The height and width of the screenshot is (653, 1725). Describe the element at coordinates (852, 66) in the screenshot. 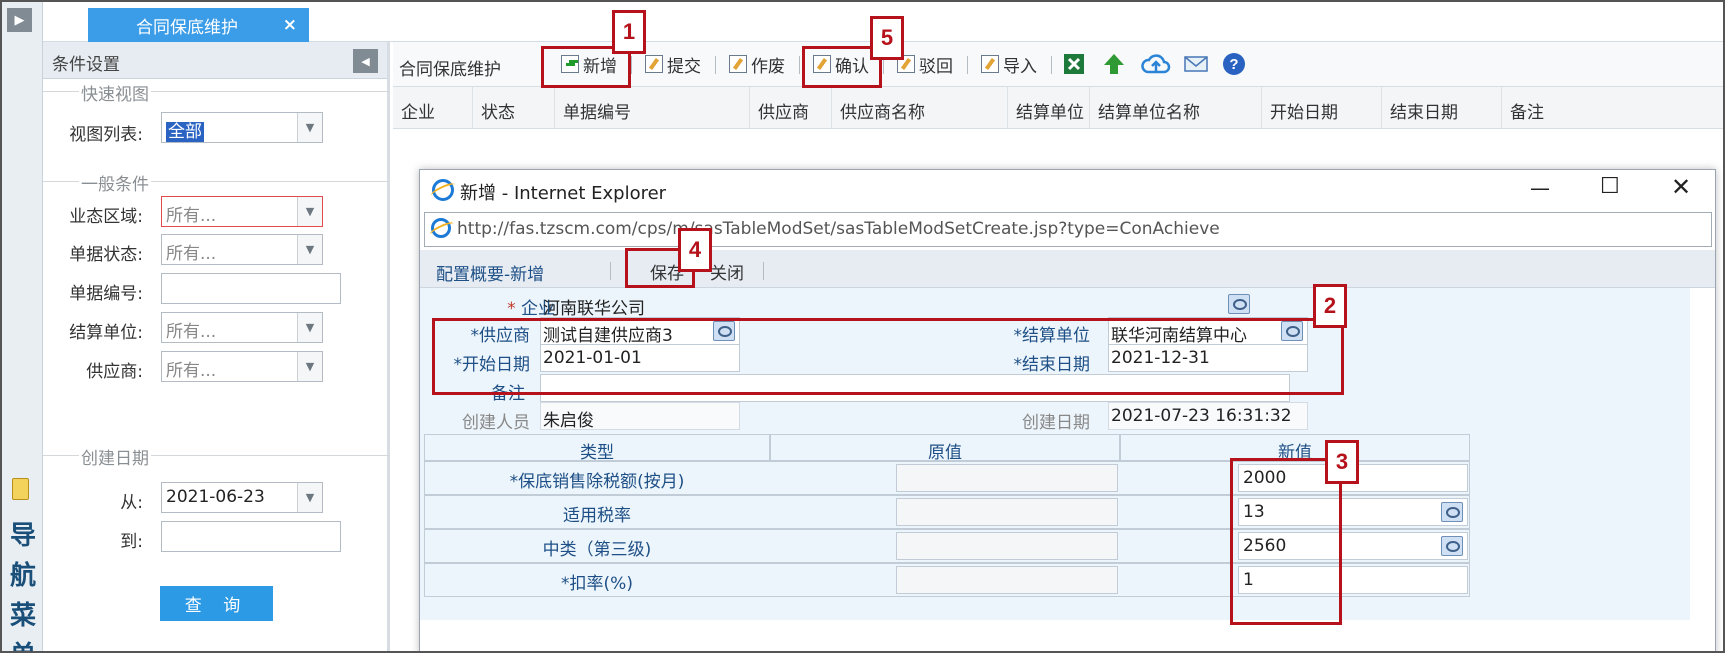

I see `confirm-label: 确认` at that location.